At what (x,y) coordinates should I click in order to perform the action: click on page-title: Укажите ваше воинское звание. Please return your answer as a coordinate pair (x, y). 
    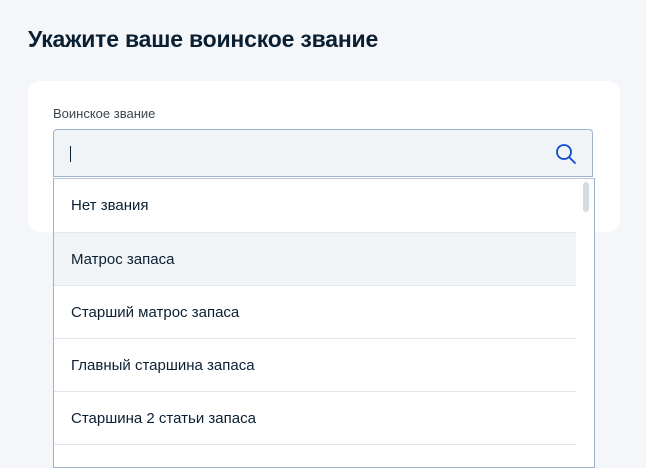
    Looking at the image, I should click on (203, 39).